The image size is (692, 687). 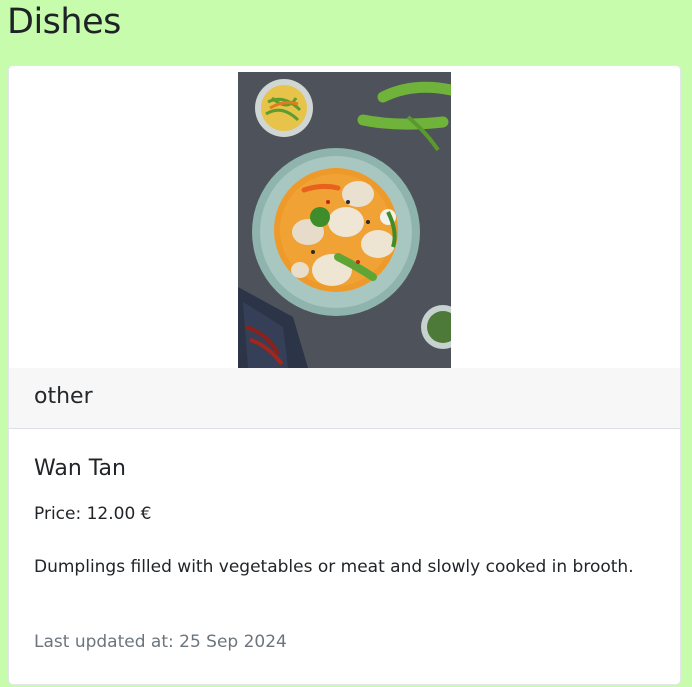 I want to click on card-header: other, so click(x=344, y=398).